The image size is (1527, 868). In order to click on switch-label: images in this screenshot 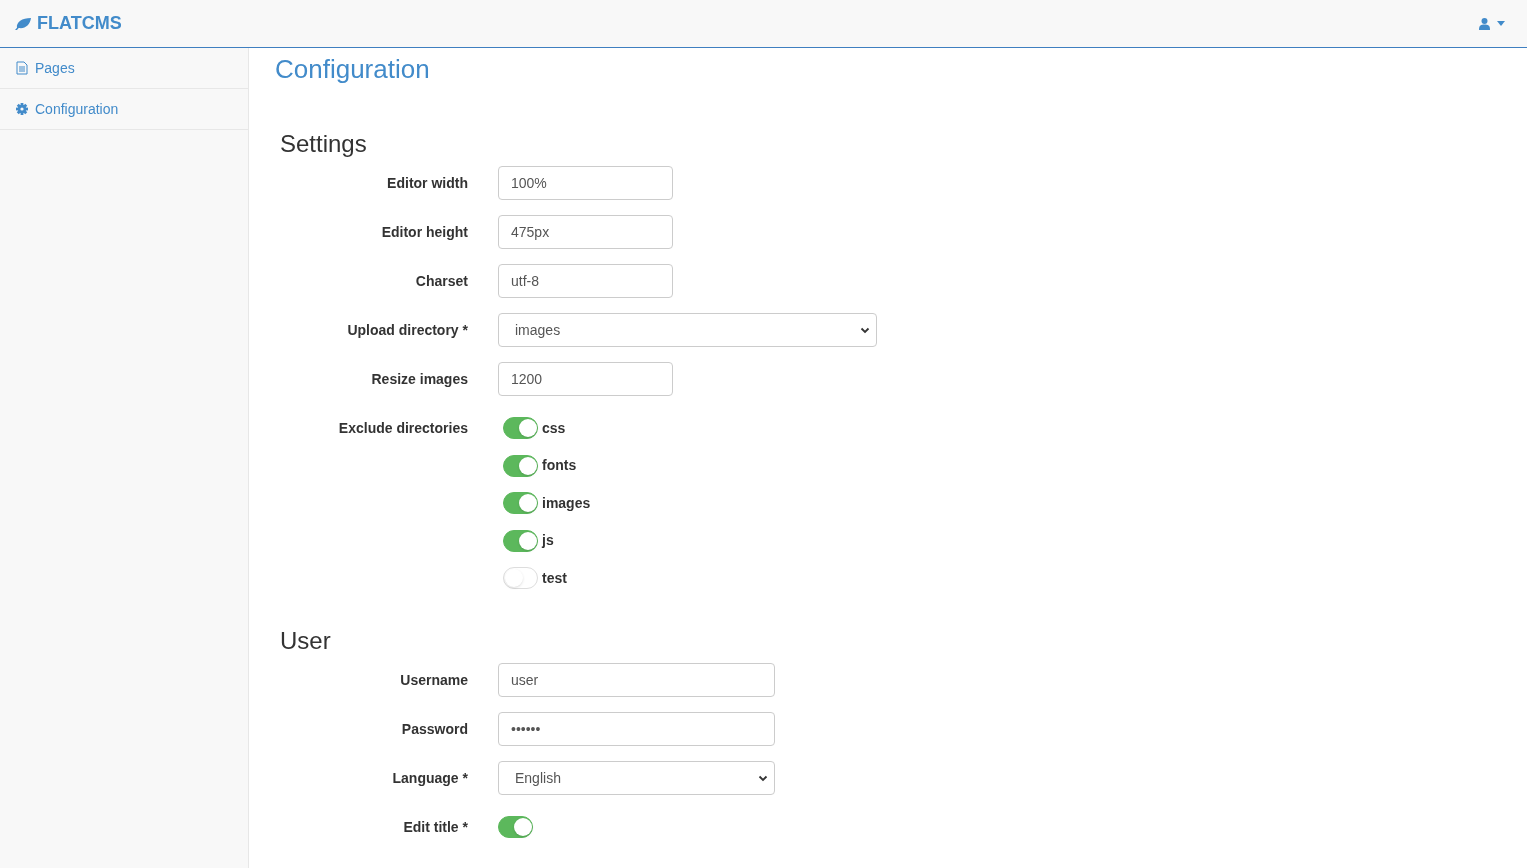, I will do `click(566, 503)`.